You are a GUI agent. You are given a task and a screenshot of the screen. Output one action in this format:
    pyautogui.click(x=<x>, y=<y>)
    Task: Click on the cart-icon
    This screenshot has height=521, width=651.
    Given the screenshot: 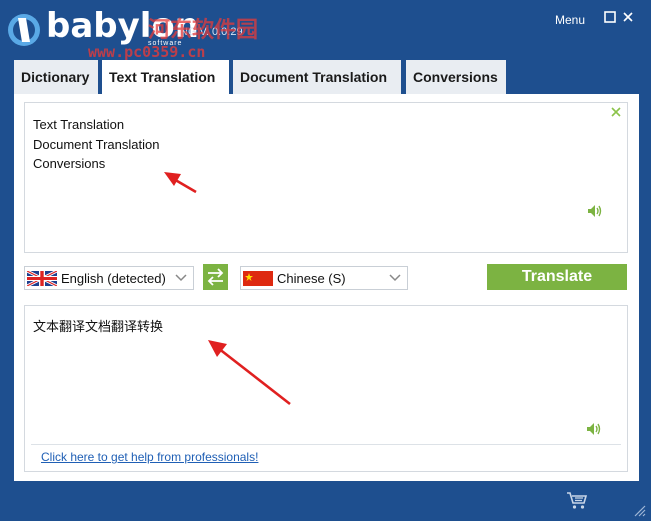 What is the action you would take?
    pyautogui.click(x=577, y=500)
    